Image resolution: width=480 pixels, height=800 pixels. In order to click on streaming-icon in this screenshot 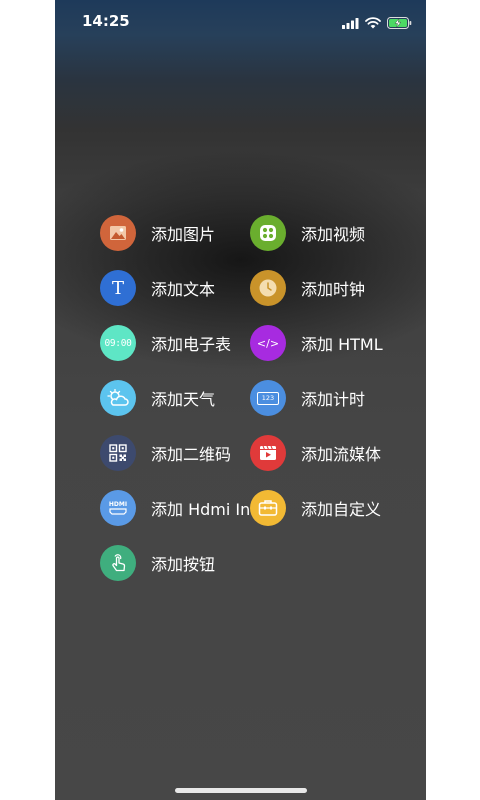, I will do `click(268, 453)`.